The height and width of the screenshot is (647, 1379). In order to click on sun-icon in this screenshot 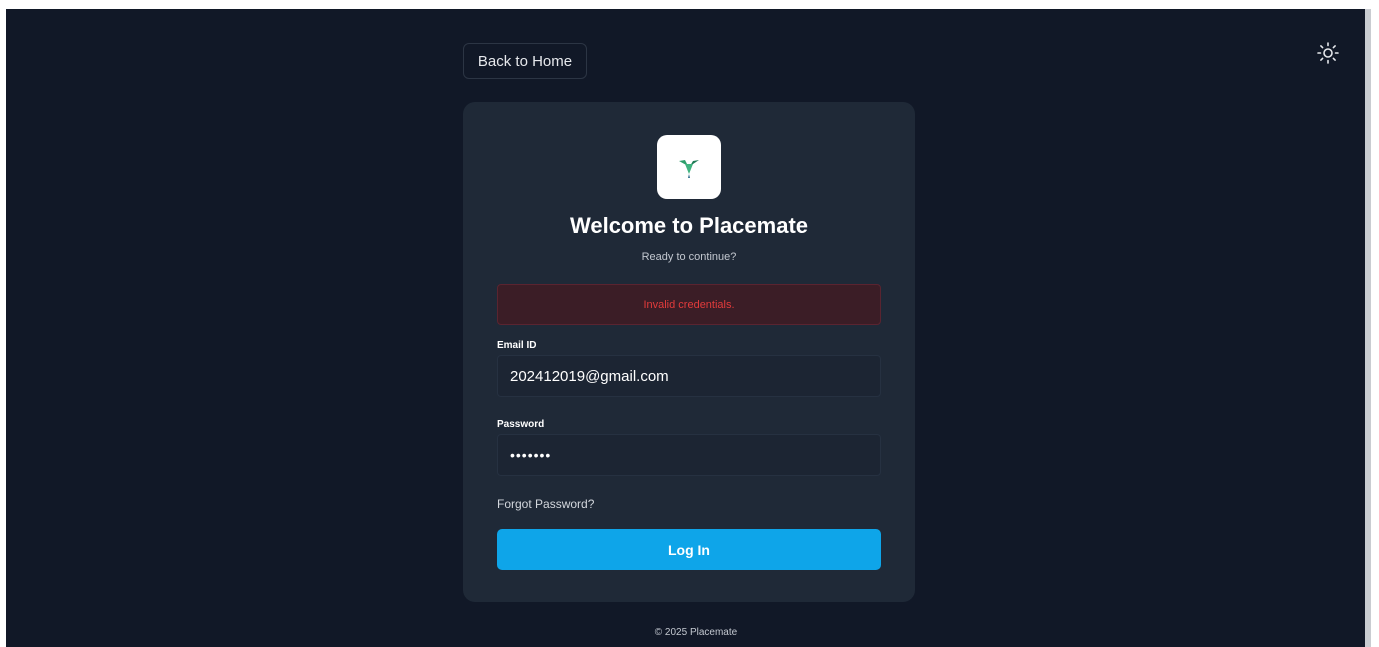, I will do `click(1328, 53)`.